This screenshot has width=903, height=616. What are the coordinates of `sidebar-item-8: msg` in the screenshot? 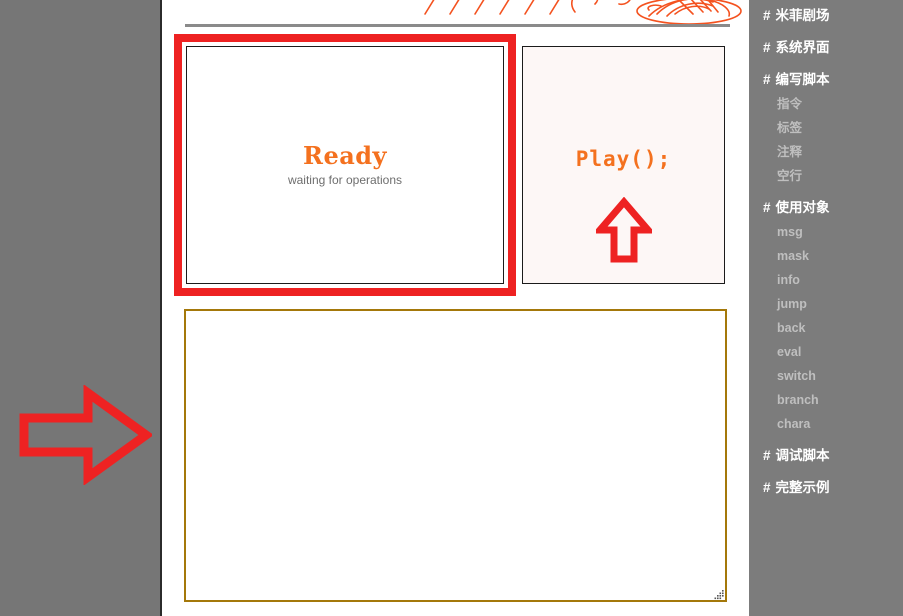 It's located at (826, 232).